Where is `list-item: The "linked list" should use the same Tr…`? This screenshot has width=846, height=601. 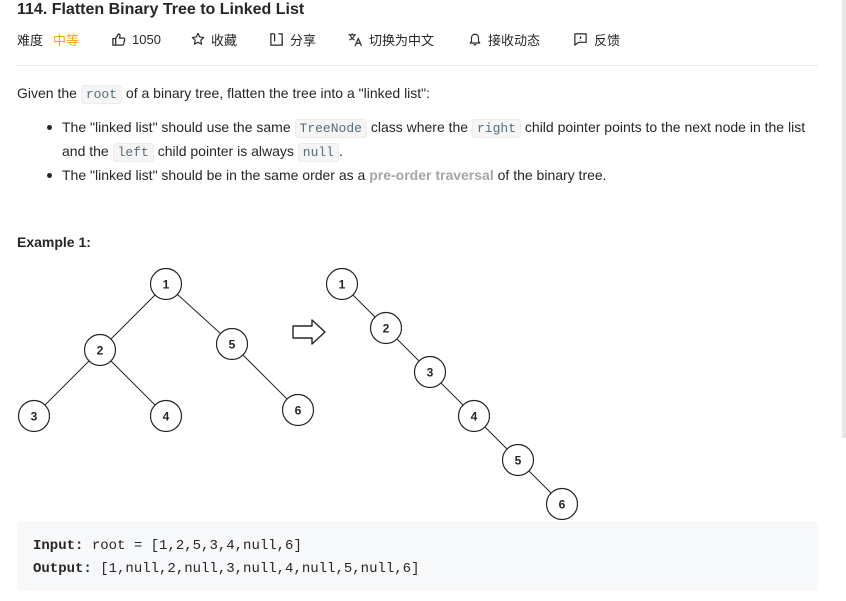 list-item: The "linked list" should use the same Tr… is located at coordinates (434, 140).